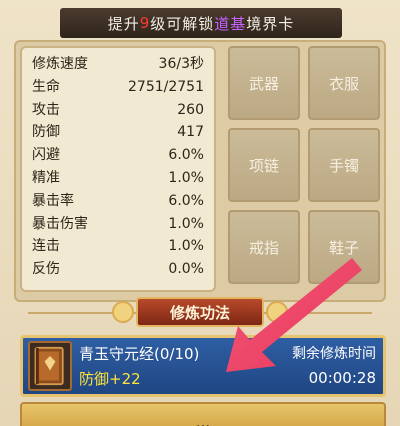 This screenshot has width=400, height=426. Describe the element at coordinates (118, 132) in the screenshot. I see `stat-row-defense: 防御 417` at that location.